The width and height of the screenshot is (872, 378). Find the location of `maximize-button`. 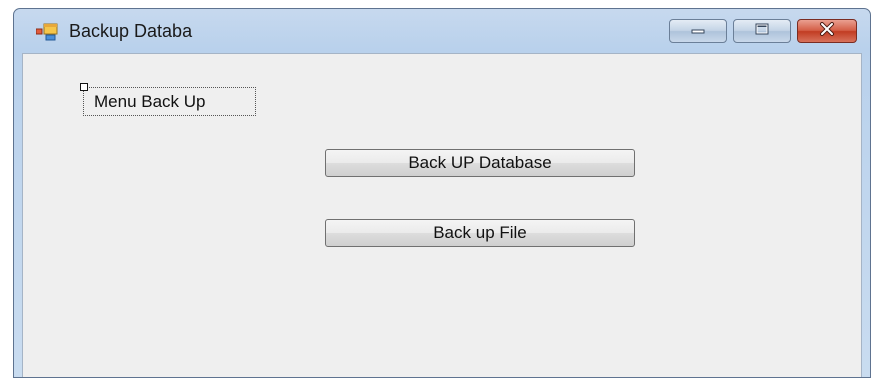

maximize-button is located at coordinates (762, 31).